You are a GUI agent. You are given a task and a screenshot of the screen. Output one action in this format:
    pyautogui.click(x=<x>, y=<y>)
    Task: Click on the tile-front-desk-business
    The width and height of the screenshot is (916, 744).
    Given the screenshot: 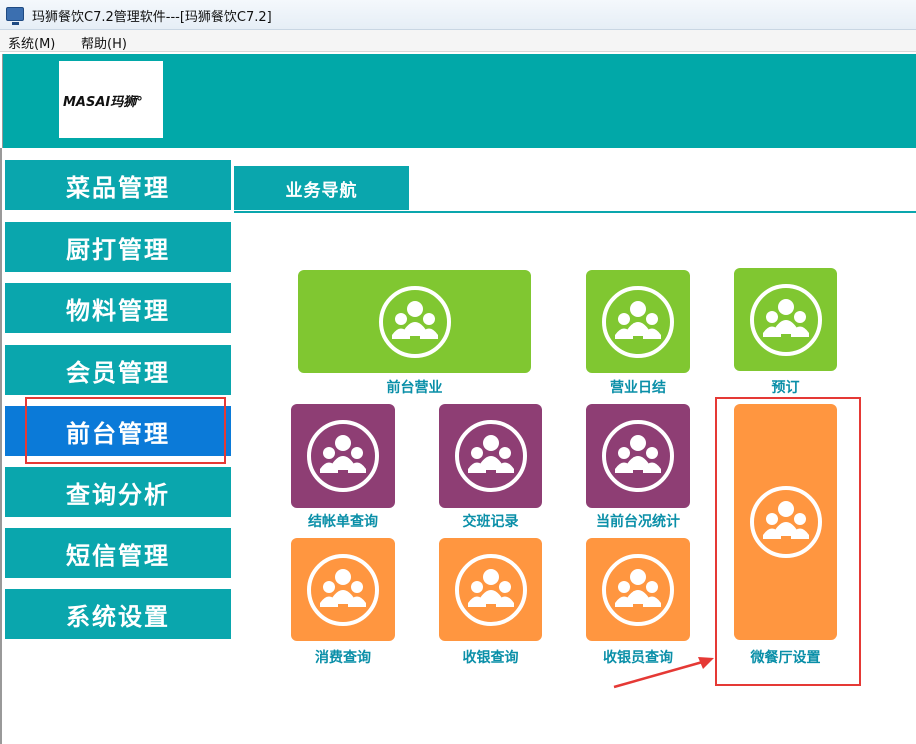 What is the action you would take?
    pyautogui.click(x=414, y=321)
    